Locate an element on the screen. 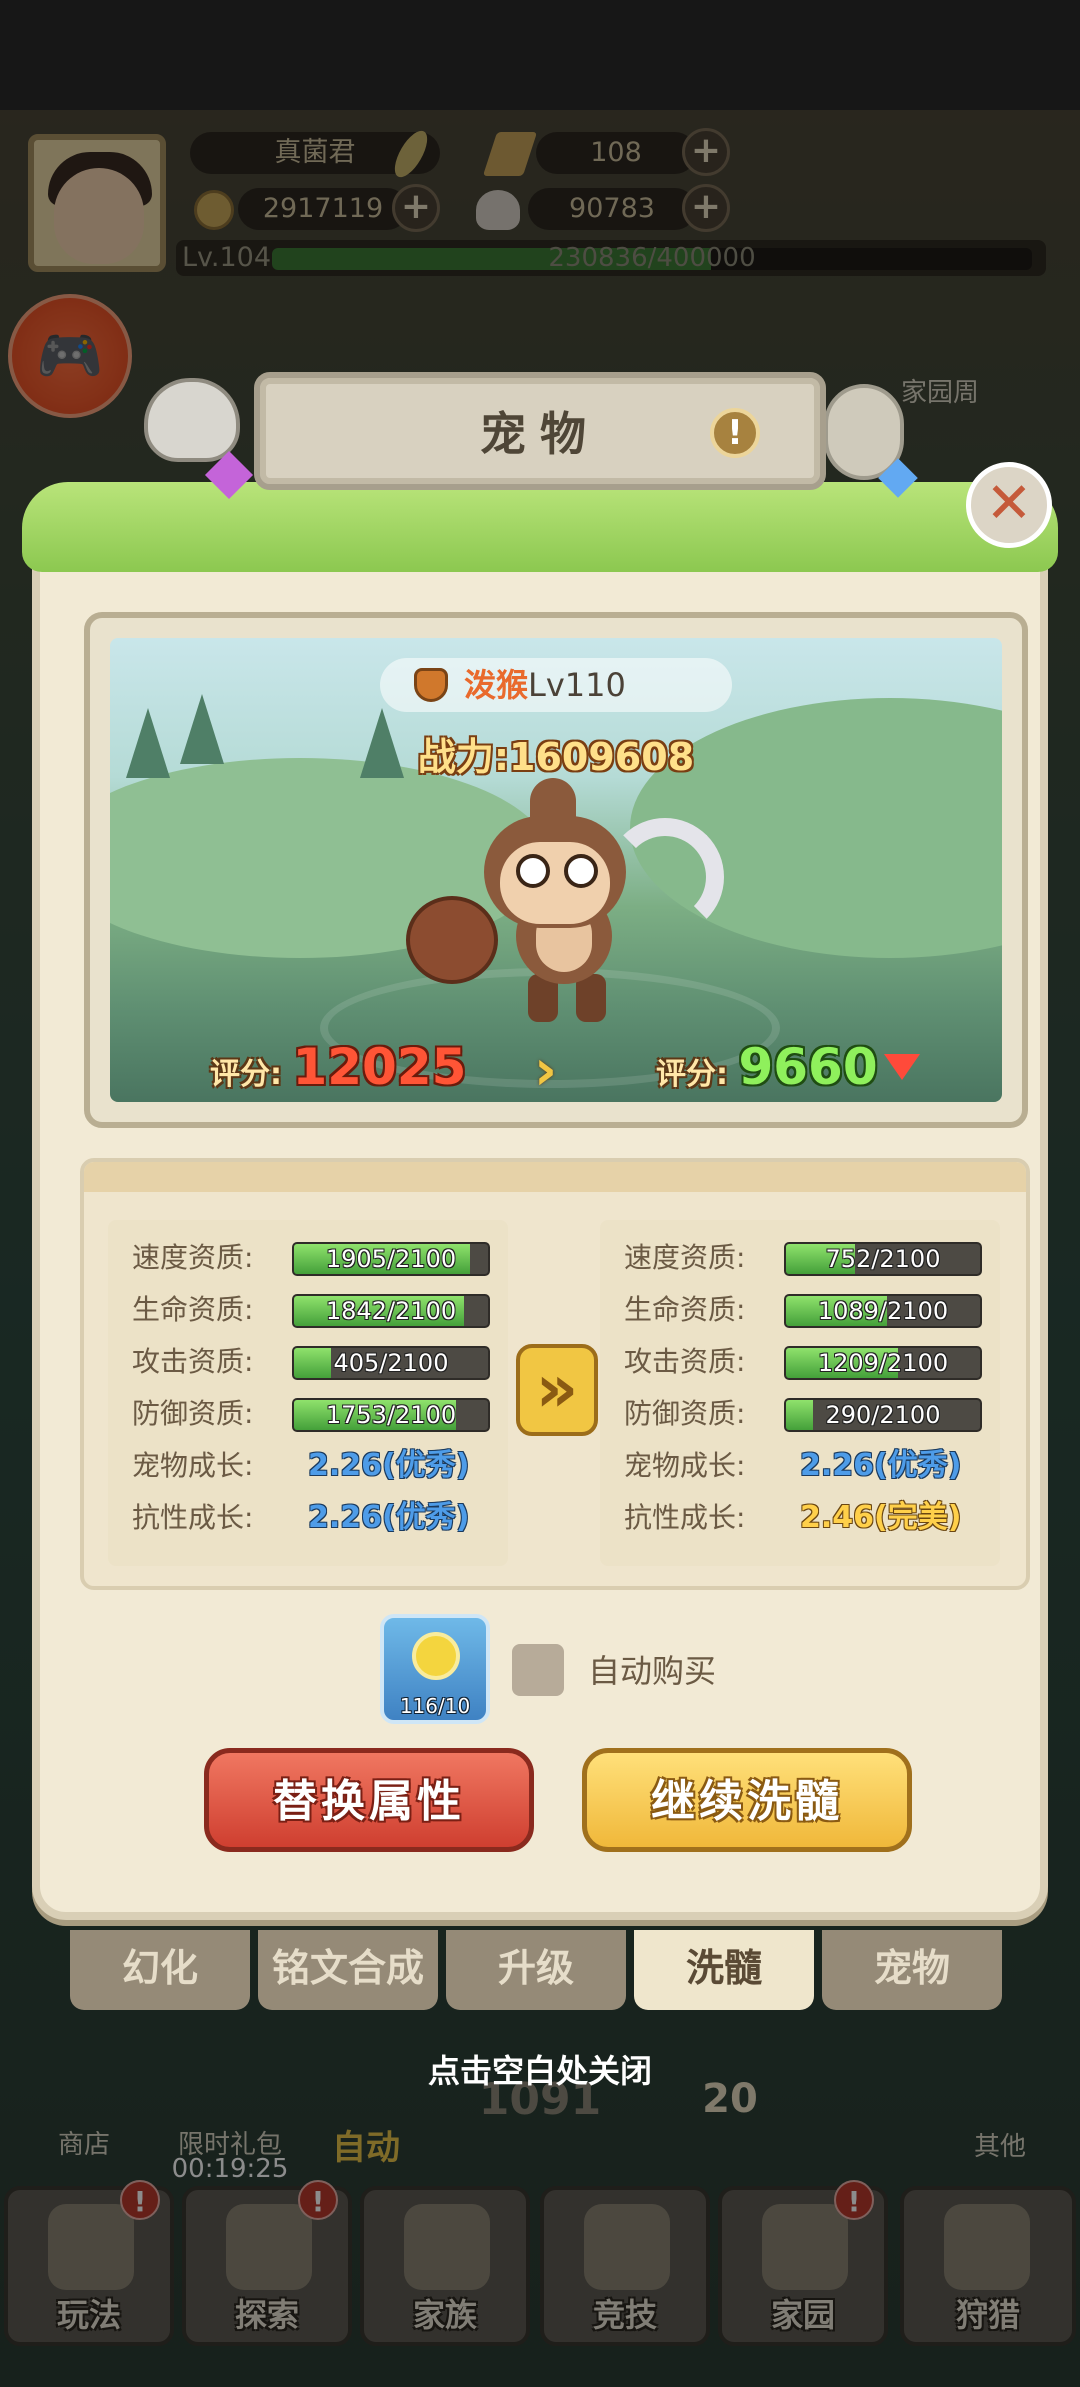 This screenshot has height=2387, width=1080. stat-bar: 1905/2100 is located at coordinates (391, 1259).